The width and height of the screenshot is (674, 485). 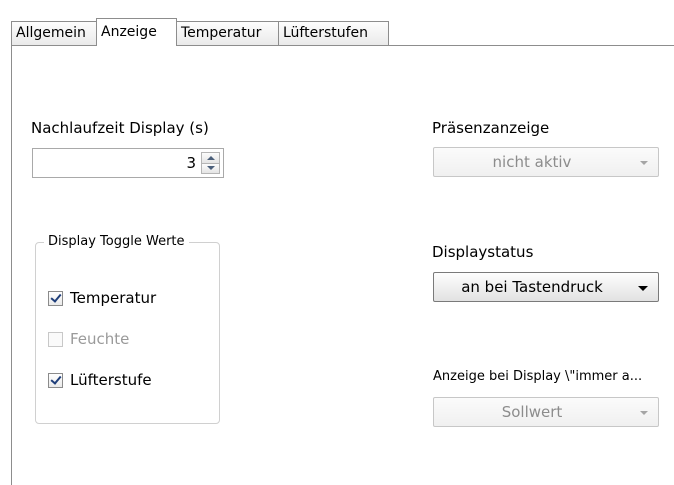 What do you see at coordinates (111, 380) in the screenshot?
I see `checkbox-luefterstufe-label: Lüfterstufe` at bounding box center [111, 380].